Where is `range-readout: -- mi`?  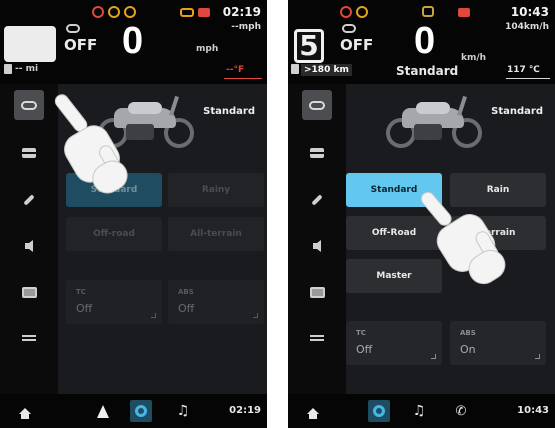
range-readout: -- mi is located at coordinates (27, 69).